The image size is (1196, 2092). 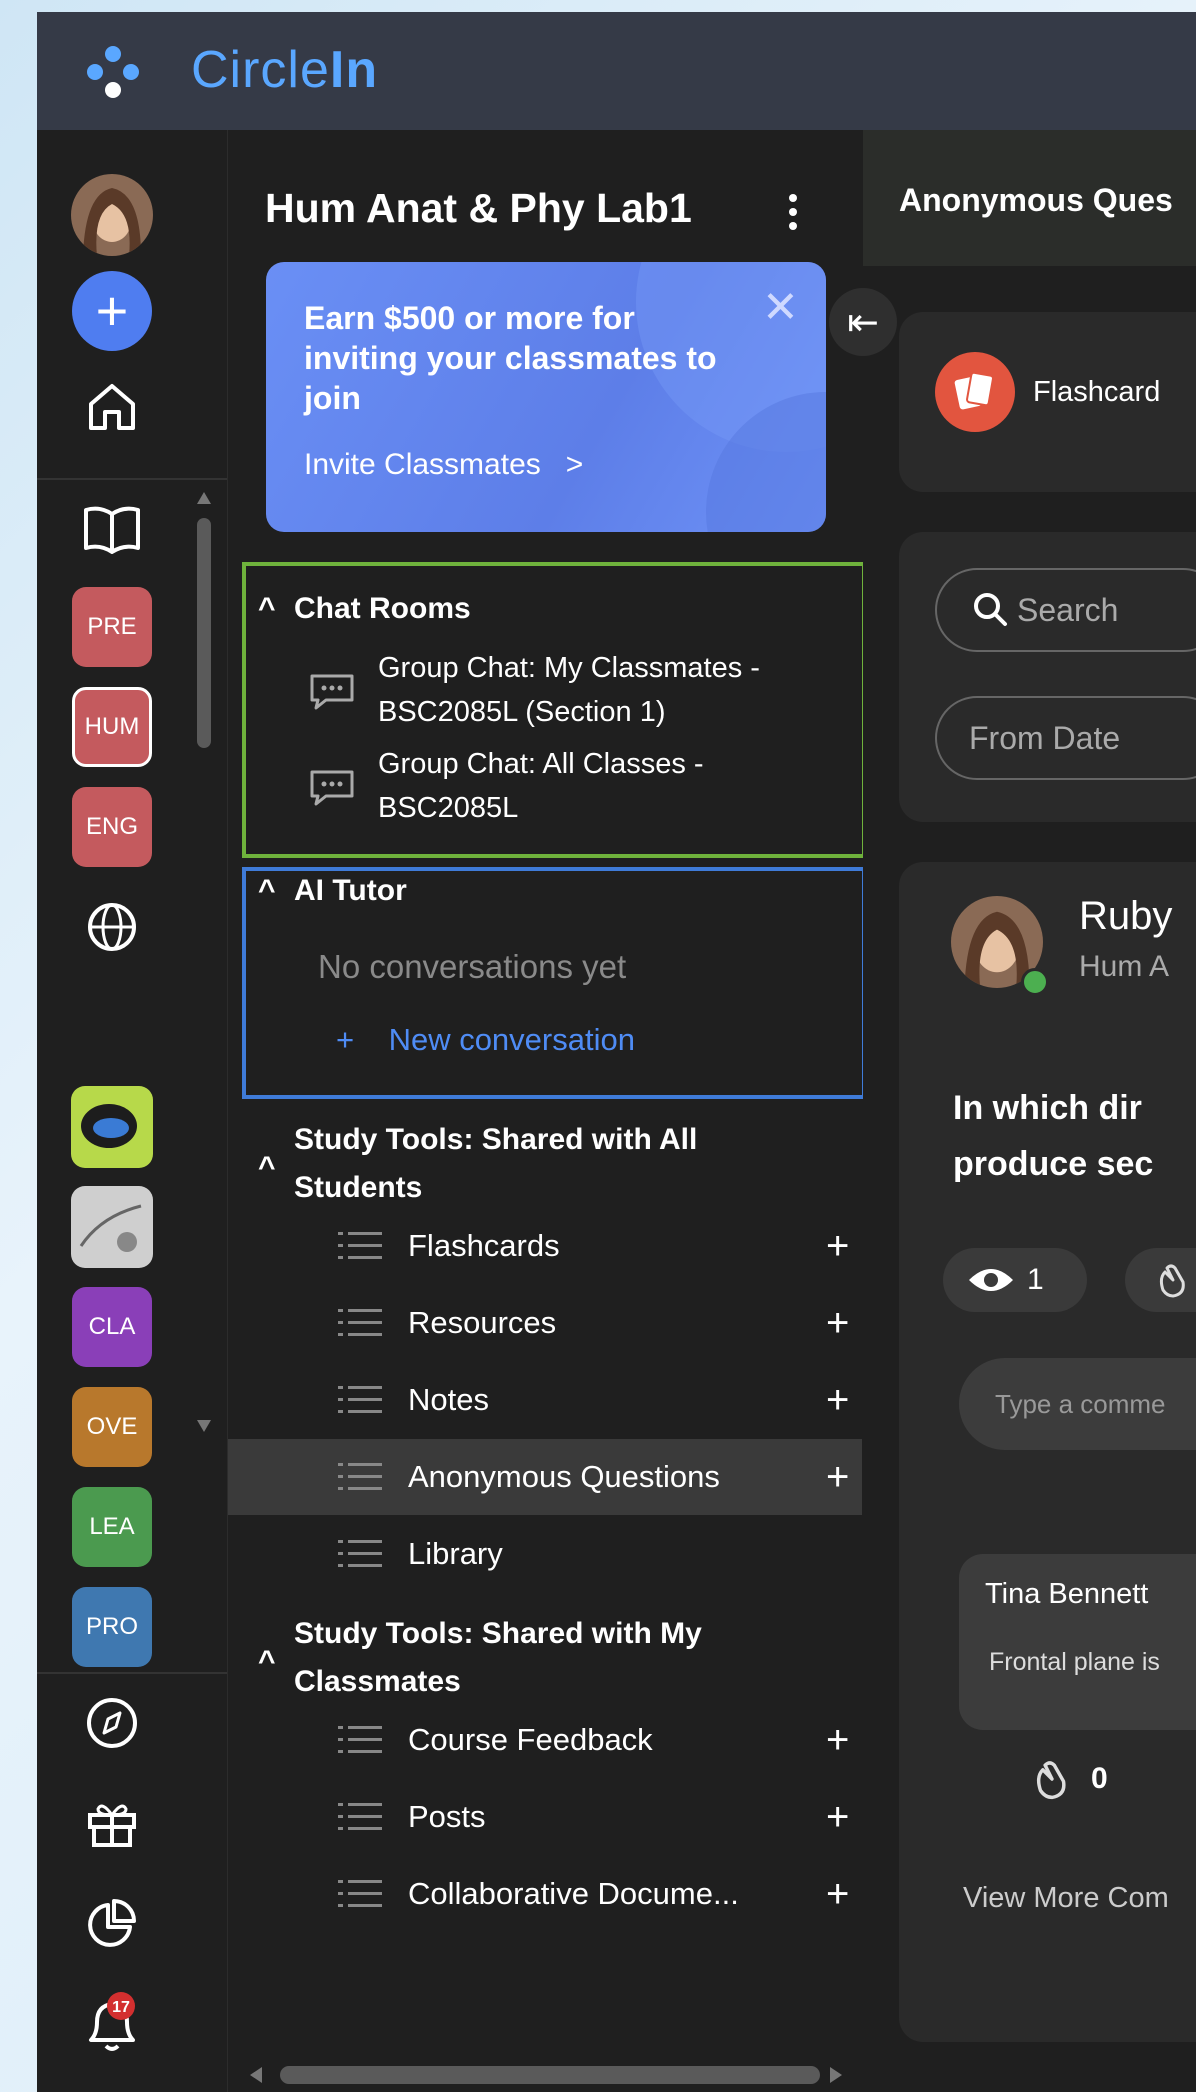 What do you see at coordinates (545, 1246) in the screenshot?
I see `tool-item-flashcards: Flashcards +` at bounding box center [545, 1246].